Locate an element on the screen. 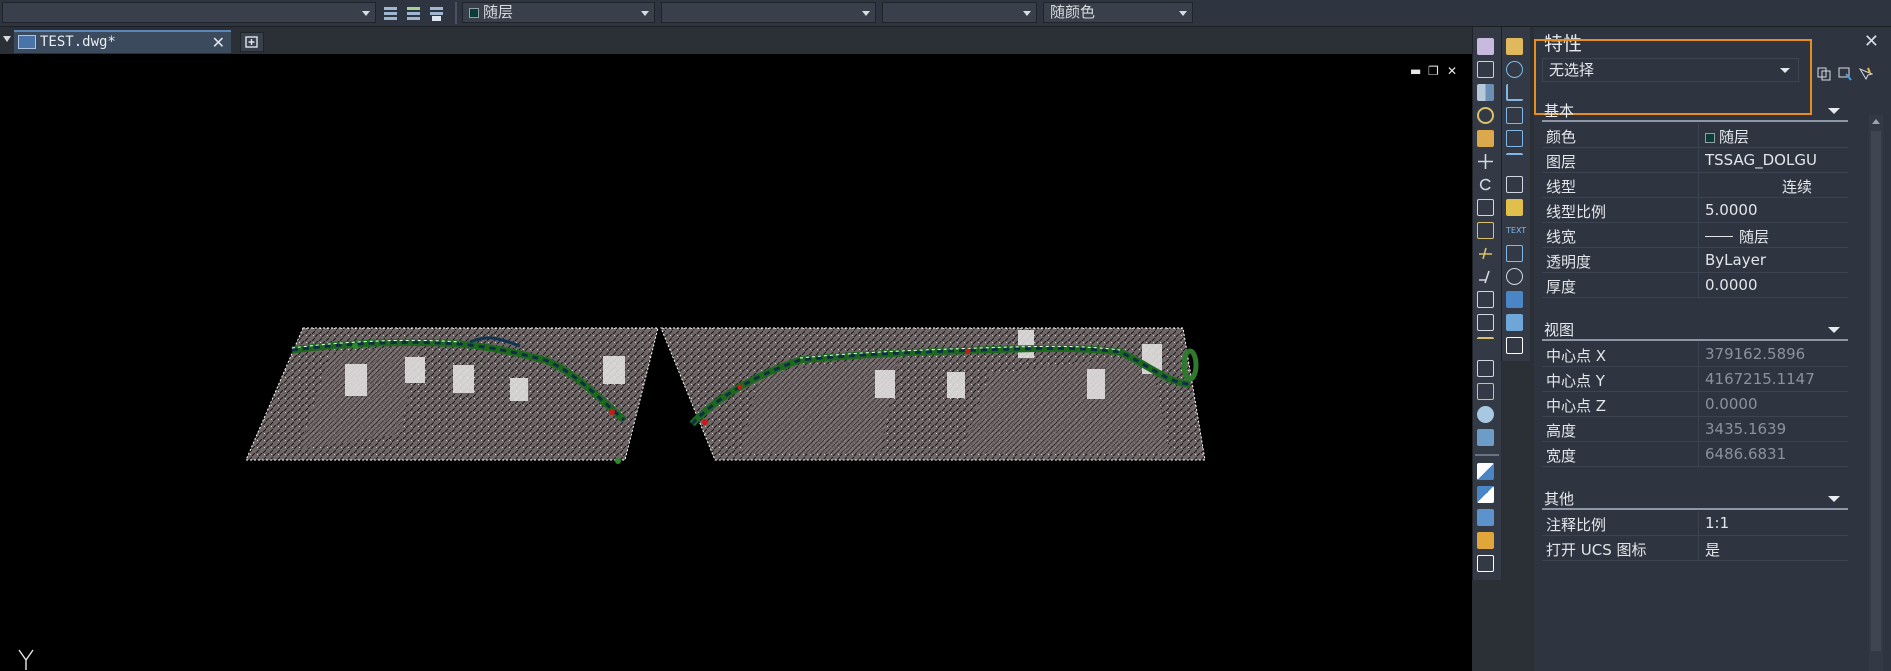 Image resolution: width=1891 pixels, height=671 pixels. draw-order-icon is located at coordinates (1485, 563).